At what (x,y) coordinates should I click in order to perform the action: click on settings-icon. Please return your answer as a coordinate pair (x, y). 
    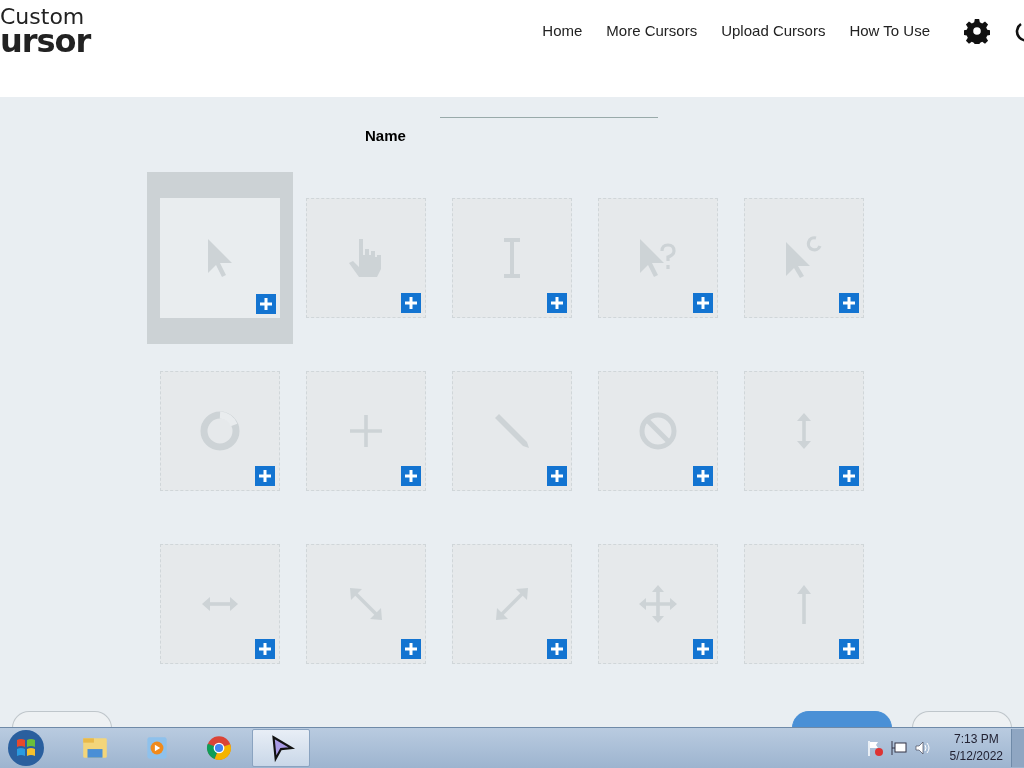
    Looking at the image, I should click on (977, 30).